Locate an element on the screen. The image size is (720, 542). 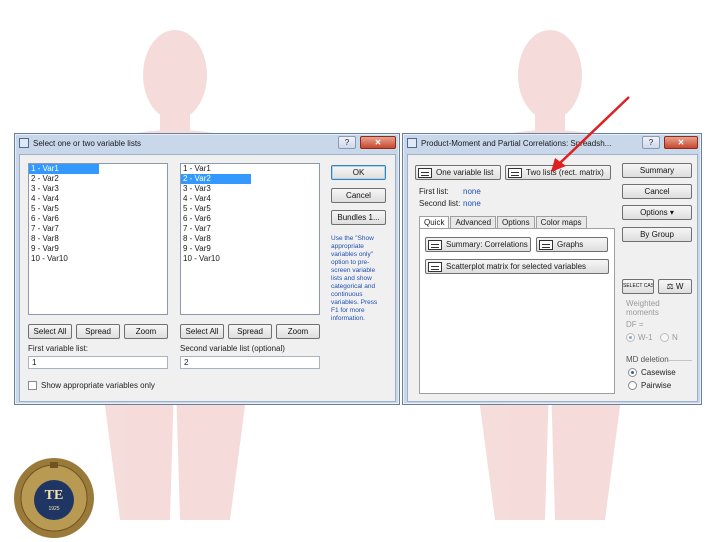
weight-label: W is located at coordinates (679, 286).